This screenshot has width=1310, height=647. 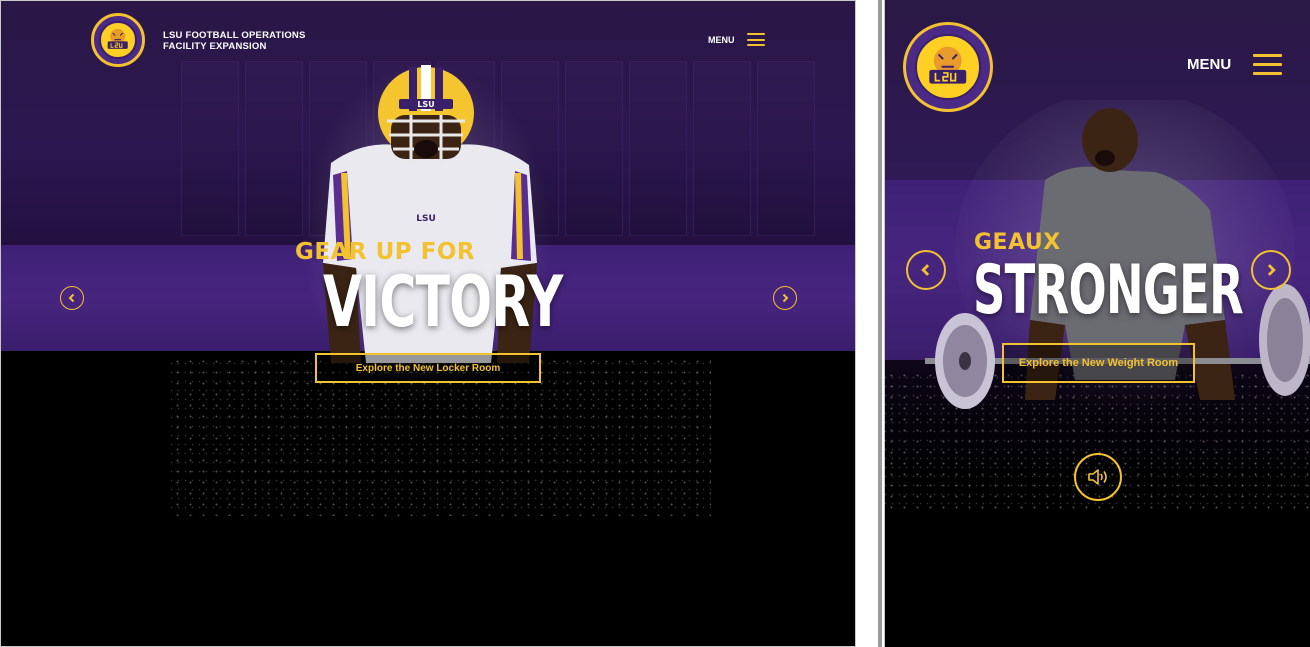 I want to click on site-title-line1: LSU FOOTBALL OPERATIONS, so click(x=234, y=35).